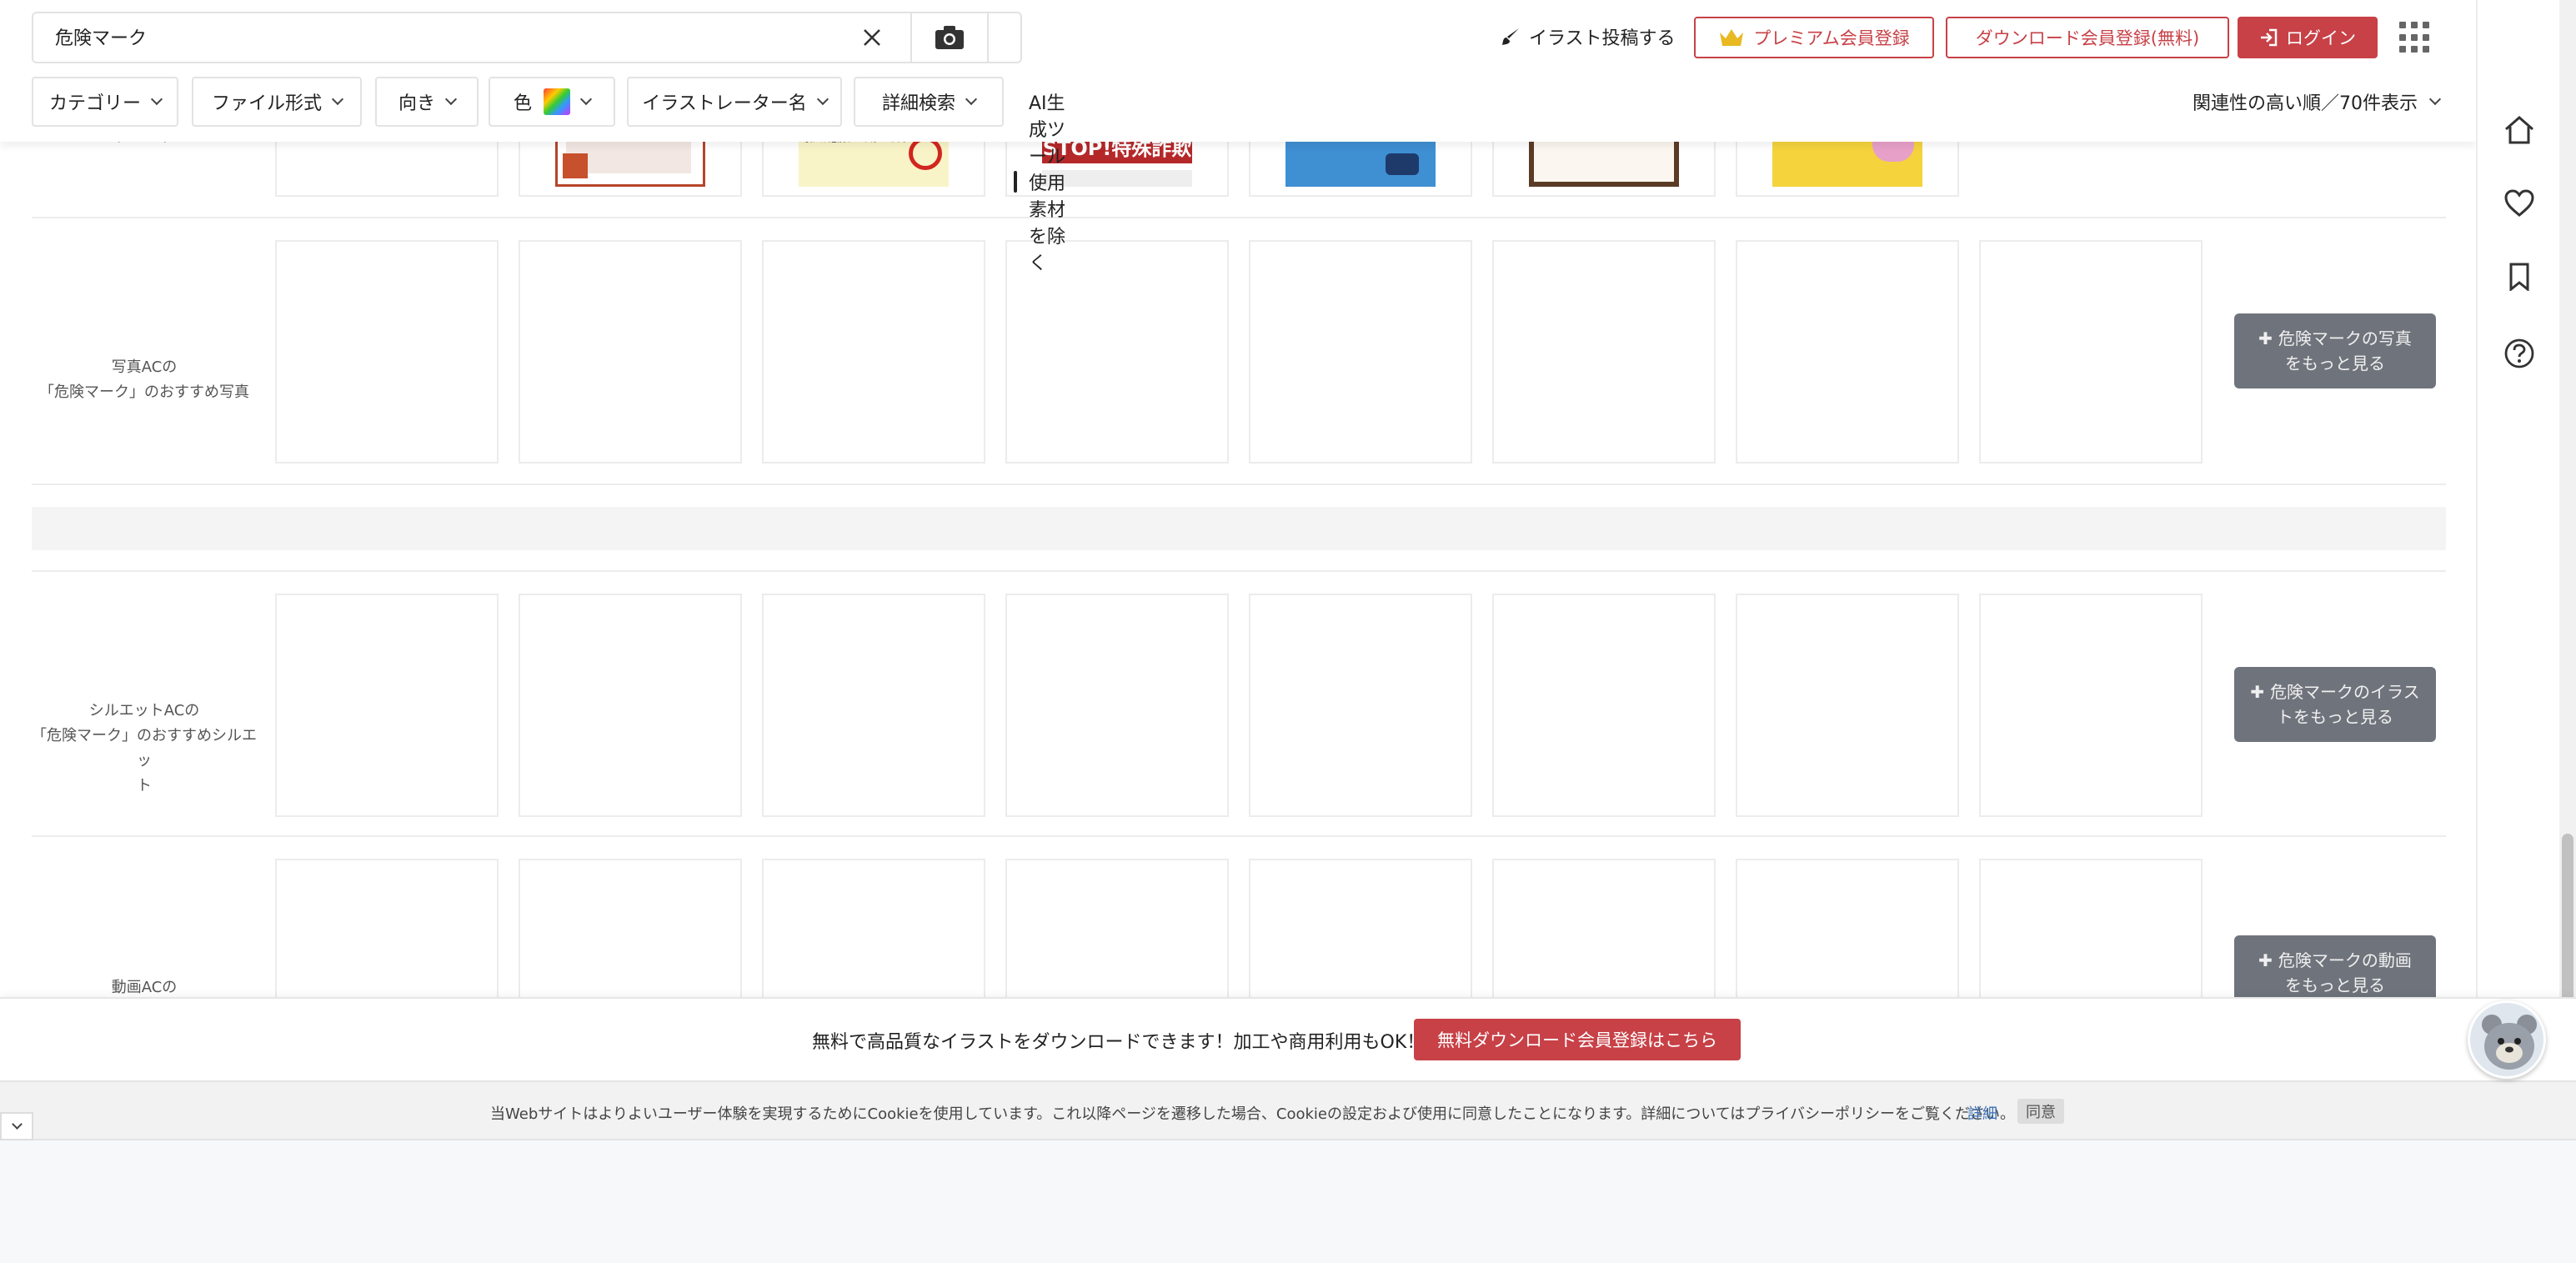 This screenshot has height=1263, width=2576. I want to click on search-icon, so click(1004, 37).